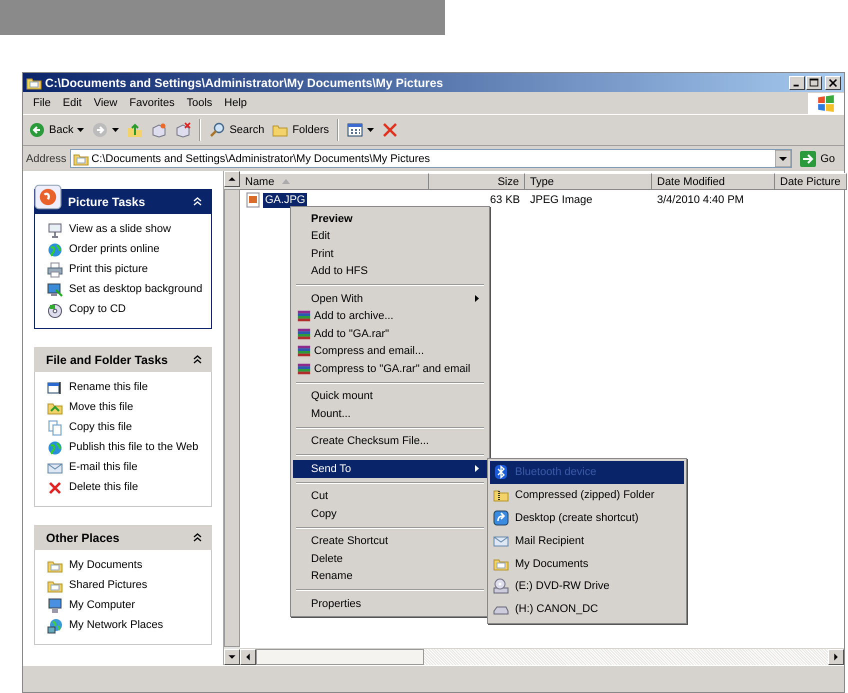 Image resolution: width=848 pixels, height=693 pixels. I want to click on menu-item: Properties, so click(390, 603).